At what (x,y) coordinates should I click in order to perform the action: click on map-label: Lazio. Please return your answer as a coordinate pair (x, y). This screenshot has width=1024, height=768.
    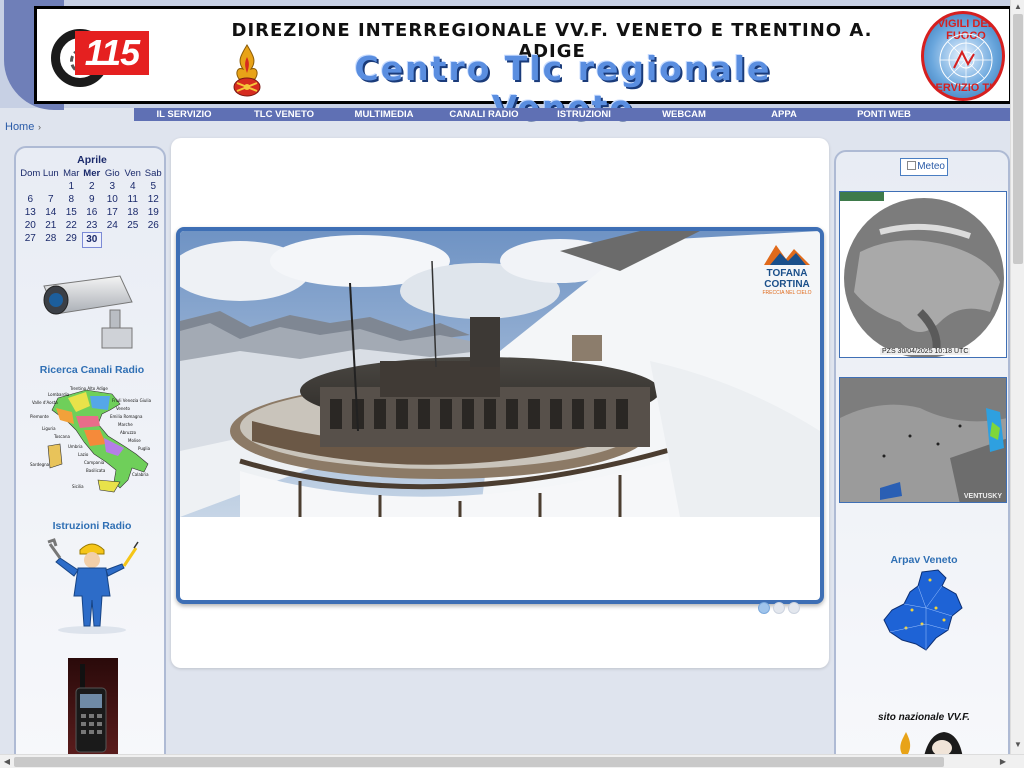
    Looking at the image, I should click on (83, 454).